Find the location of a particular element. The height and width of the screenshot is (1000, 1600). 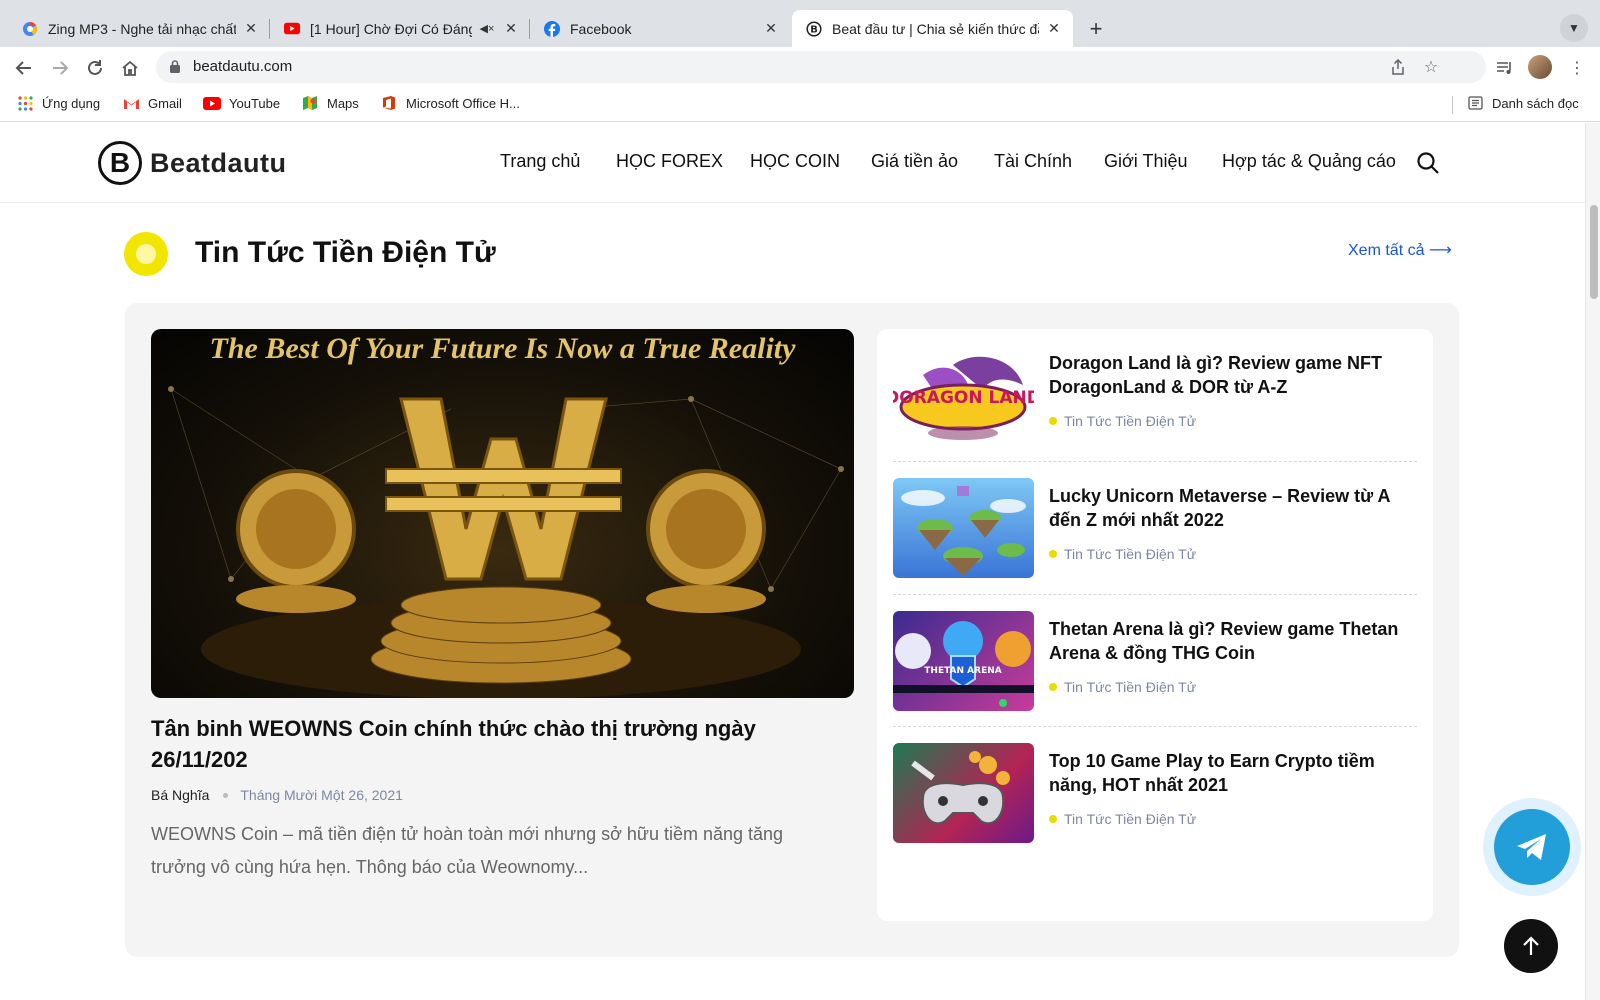

profile-avatar is located at coordinates (1540, 67).